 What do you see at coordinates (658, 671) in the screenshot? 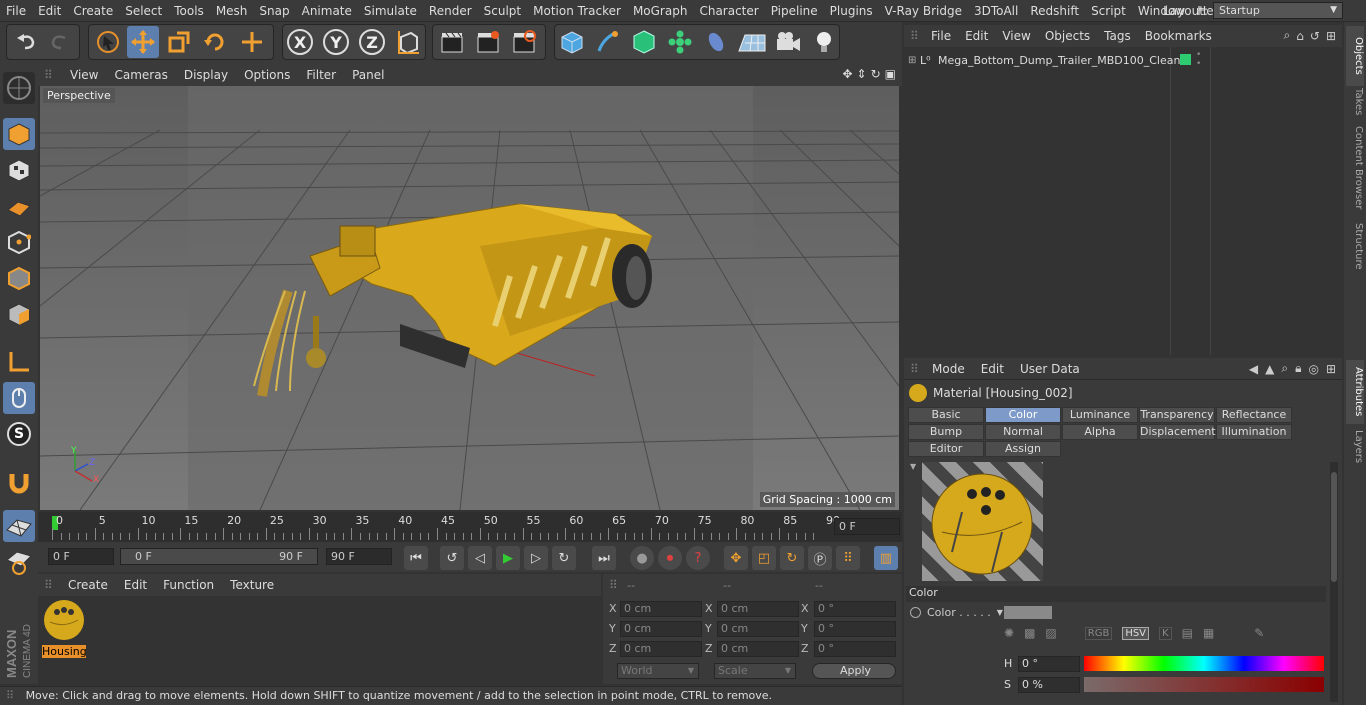
I see `coordinate-mode-select: World ▼` at bounding box center [658, 671].